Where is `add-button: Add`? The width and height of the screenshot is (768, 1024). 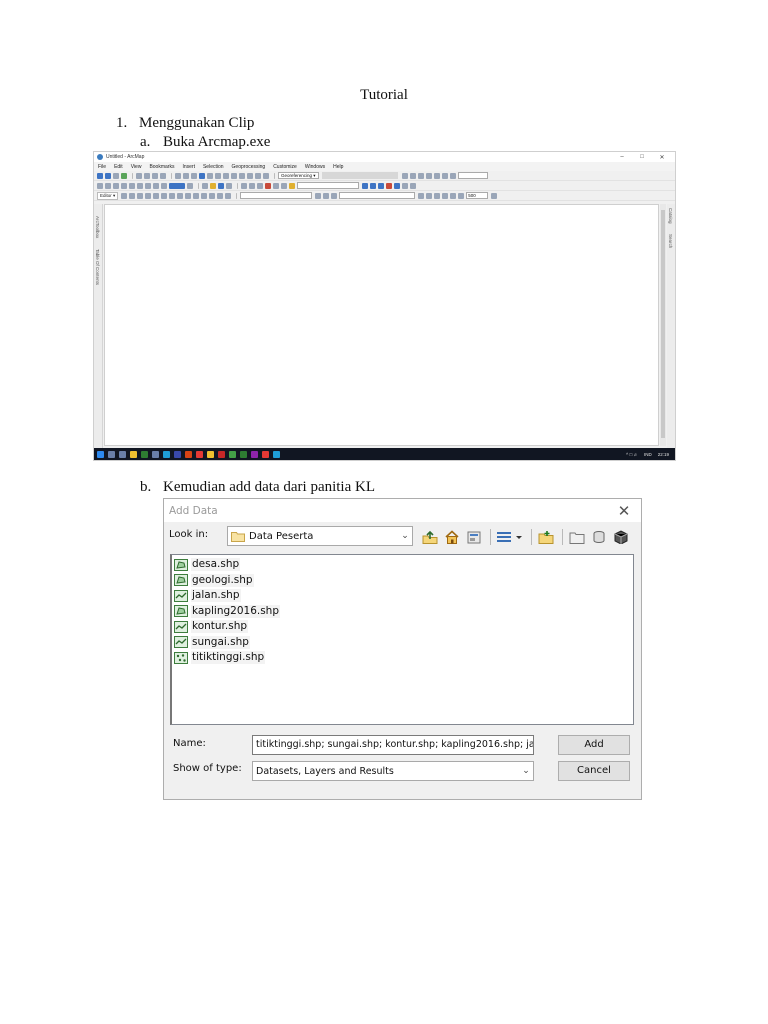
add-button: Add is located at coordinates (594, 745).